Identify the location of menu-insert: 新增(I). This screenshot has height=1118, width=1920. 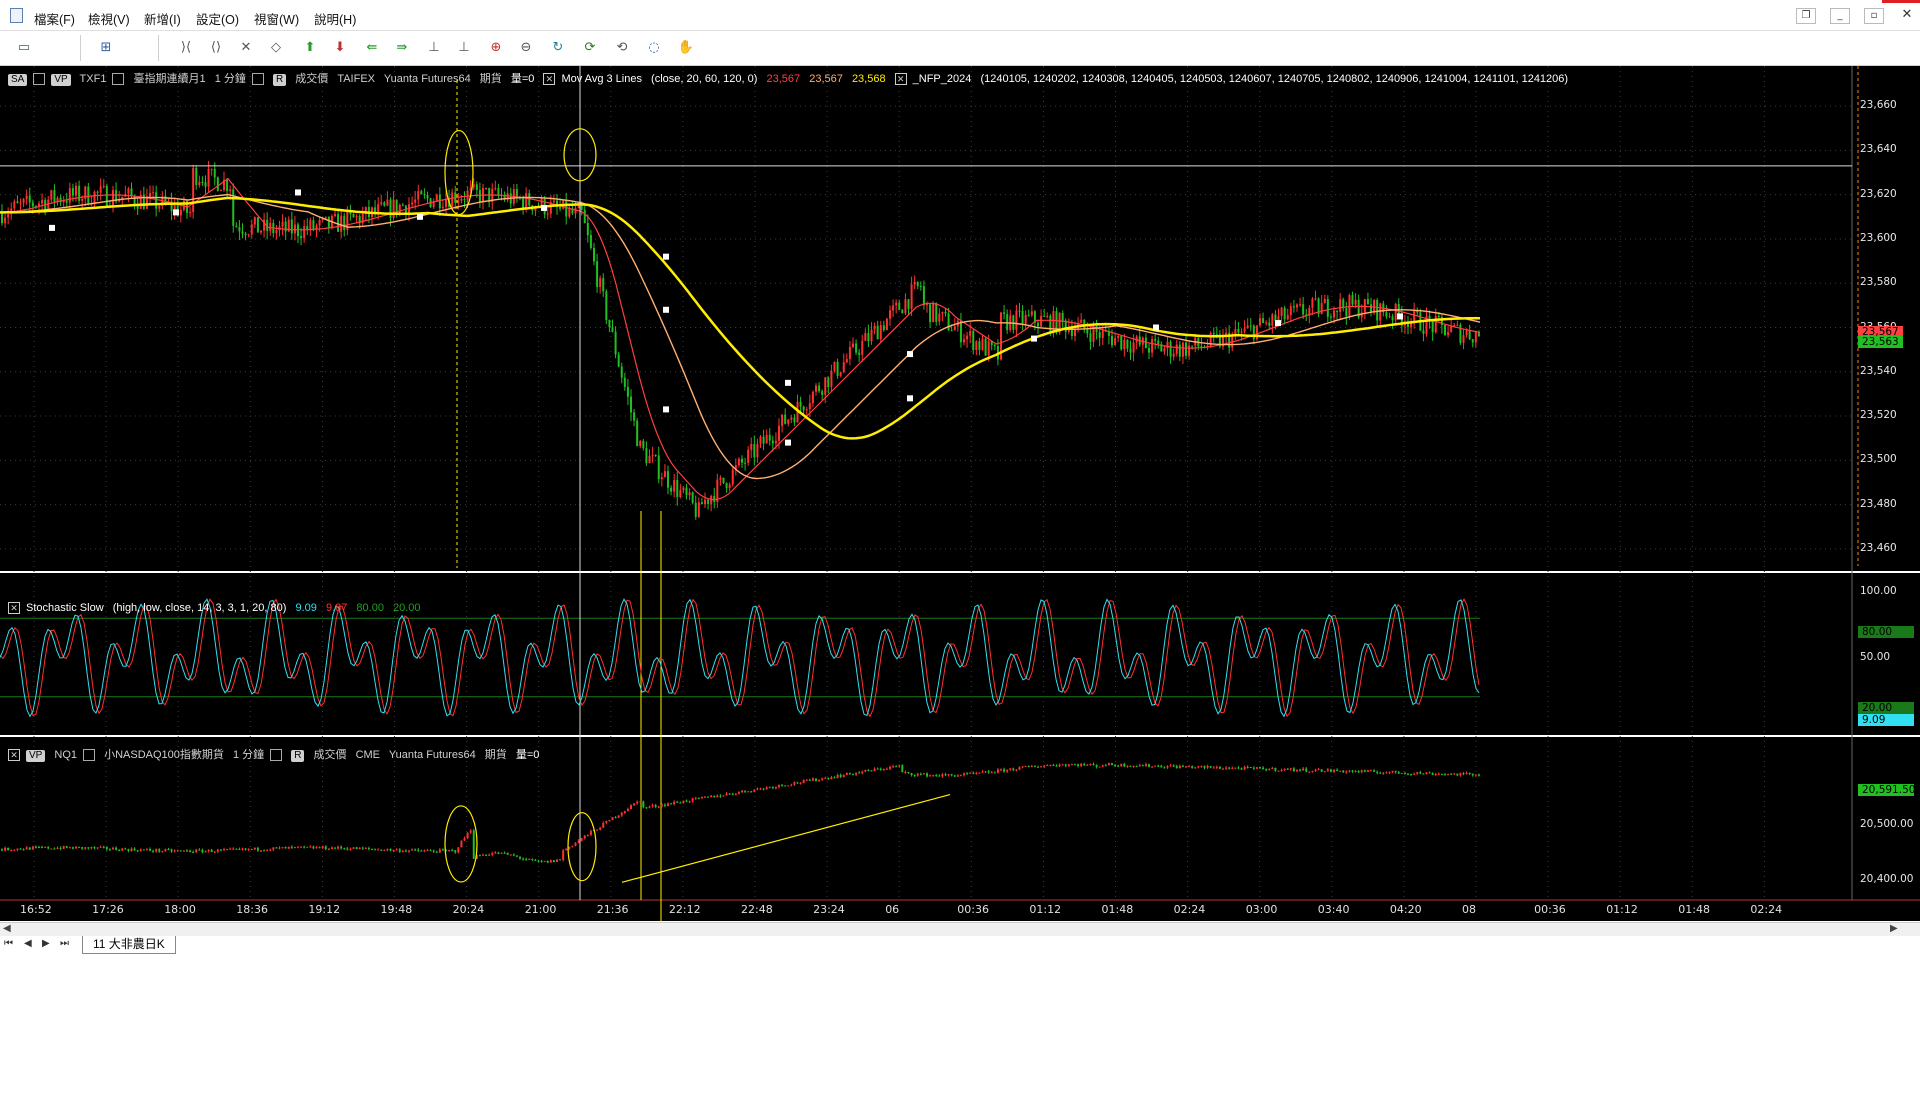
(162, 18).